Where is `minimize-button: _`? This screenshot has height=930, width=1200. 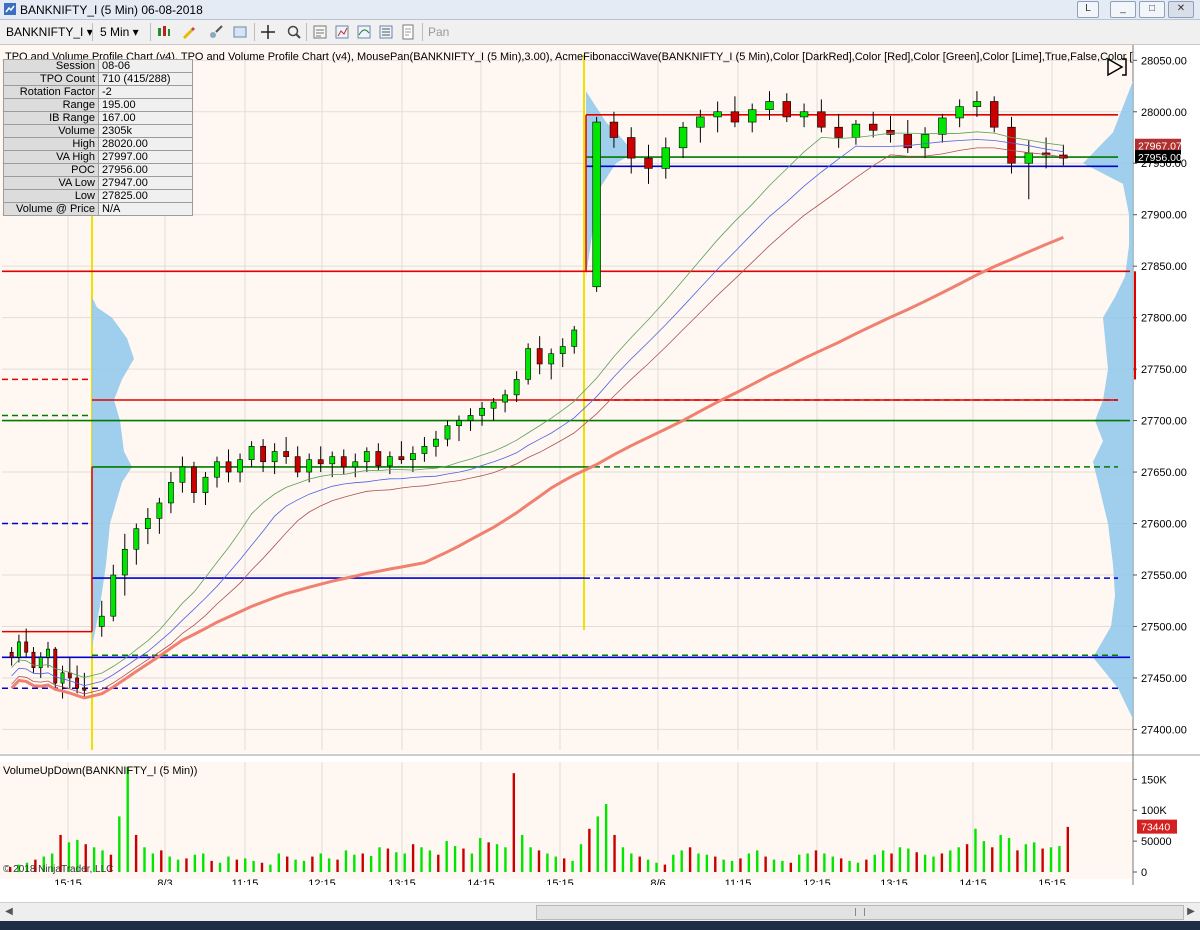 minimize-button: _ is located at coordinates (1123, 9).